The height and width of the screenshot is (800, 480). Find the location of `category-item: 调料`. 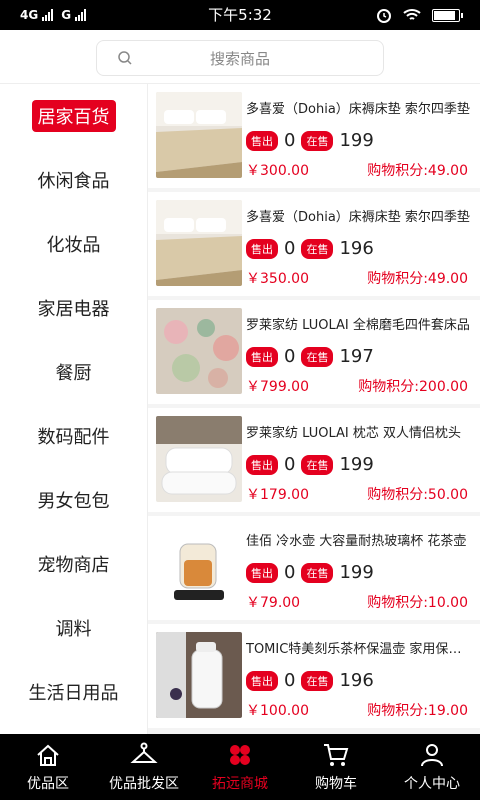

category-item: 调料 is located at coordinates (73, 628).